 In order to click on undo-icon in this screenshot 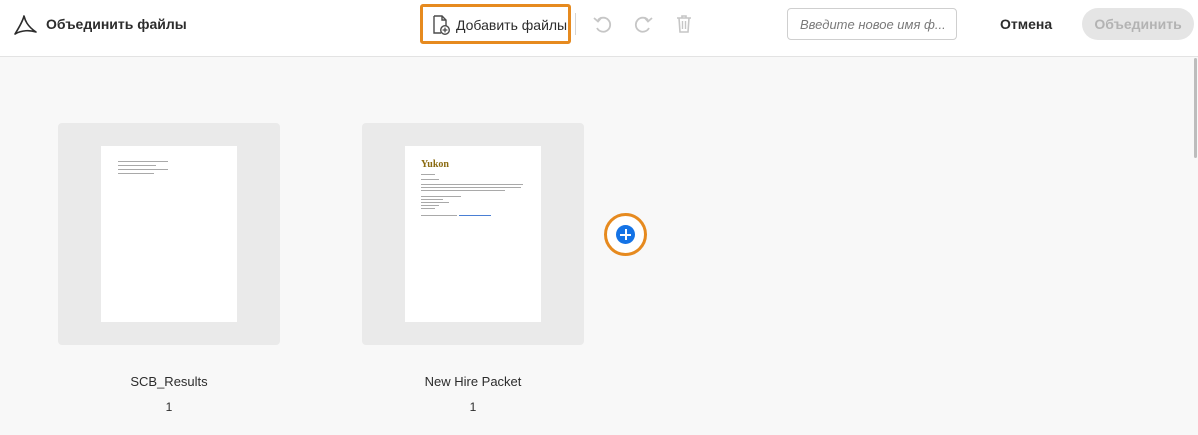, I will do `click(603, 24)`.